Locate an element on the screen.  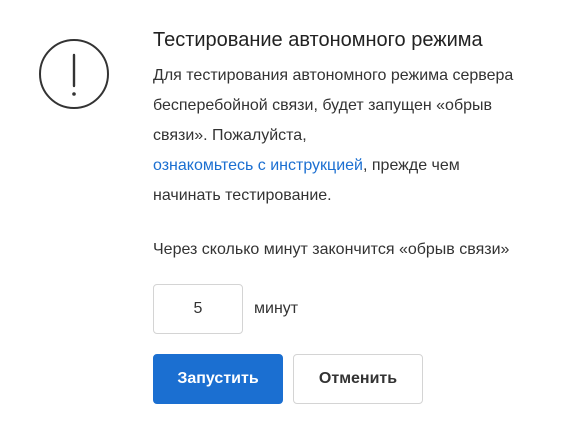
instructions-link: ознакомьтесь с инструкцией is located at coordinates (258, 165).